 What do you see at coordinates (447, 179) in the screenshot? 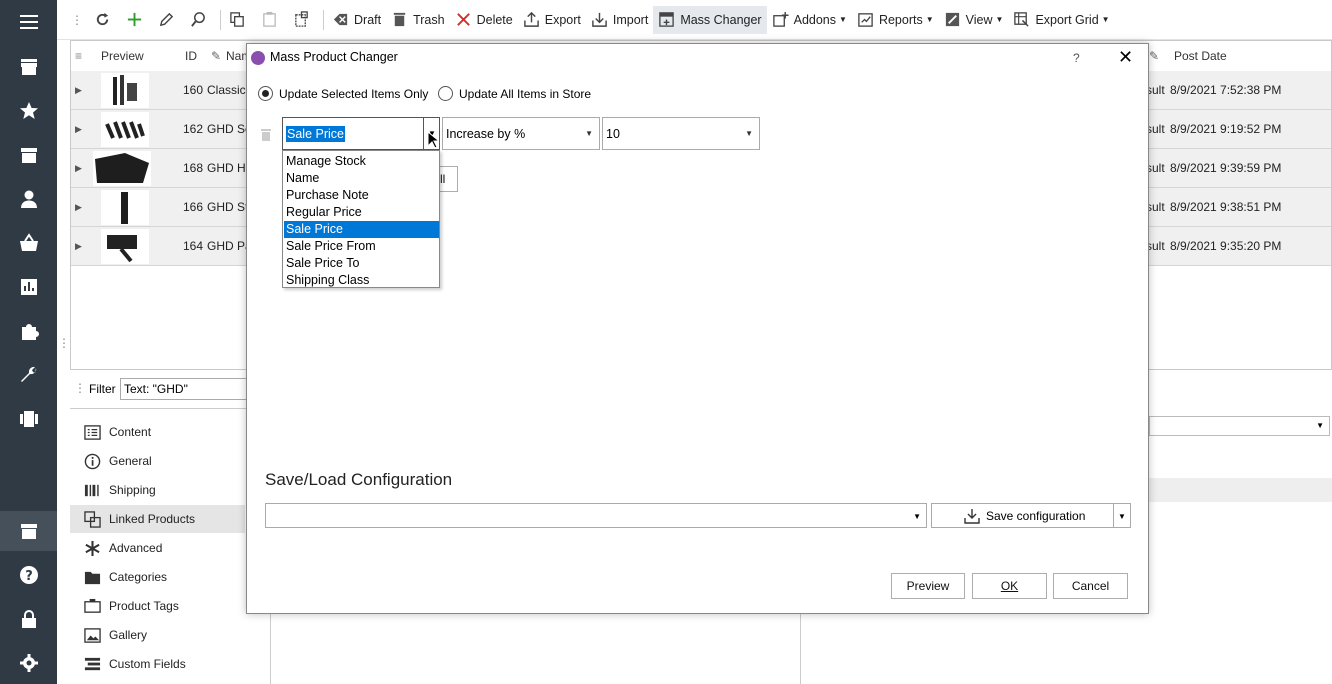
I see `partial-hidden-button: ll` at bounding box center [447, 179].